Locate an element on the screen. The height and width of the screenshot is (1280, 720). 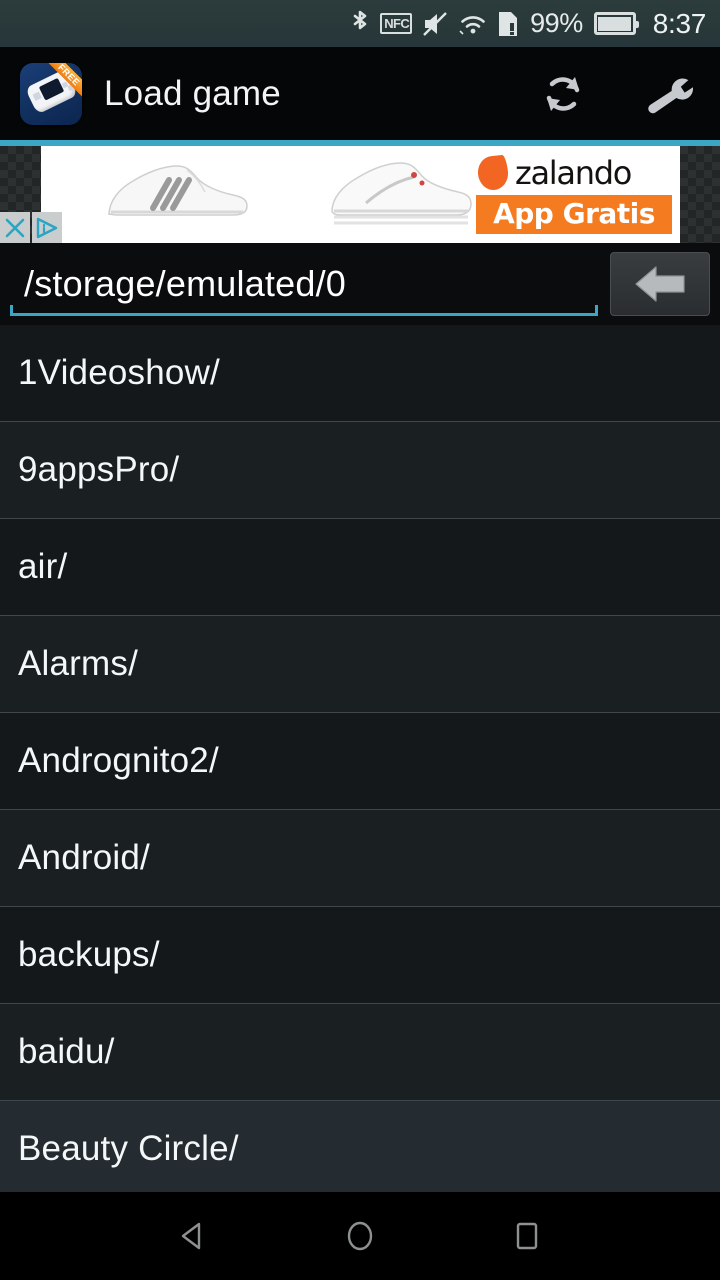
refresh-icon is located at coordinates (563, 93).